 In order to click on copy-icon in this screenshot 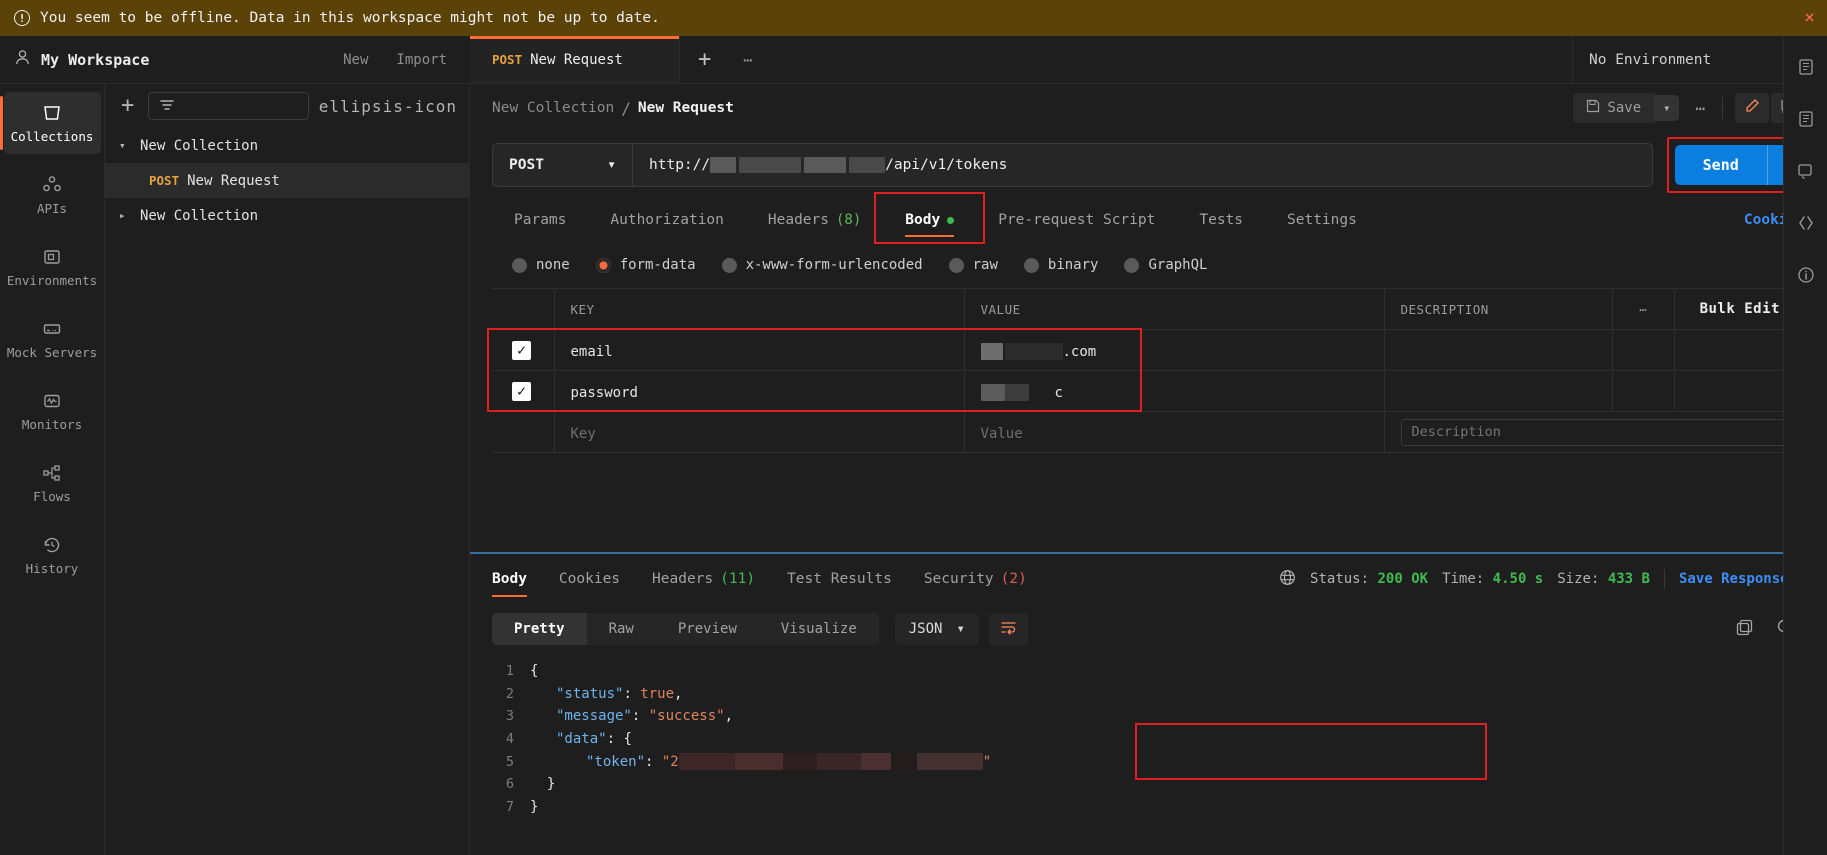, I will do `click(1744, 629)`.